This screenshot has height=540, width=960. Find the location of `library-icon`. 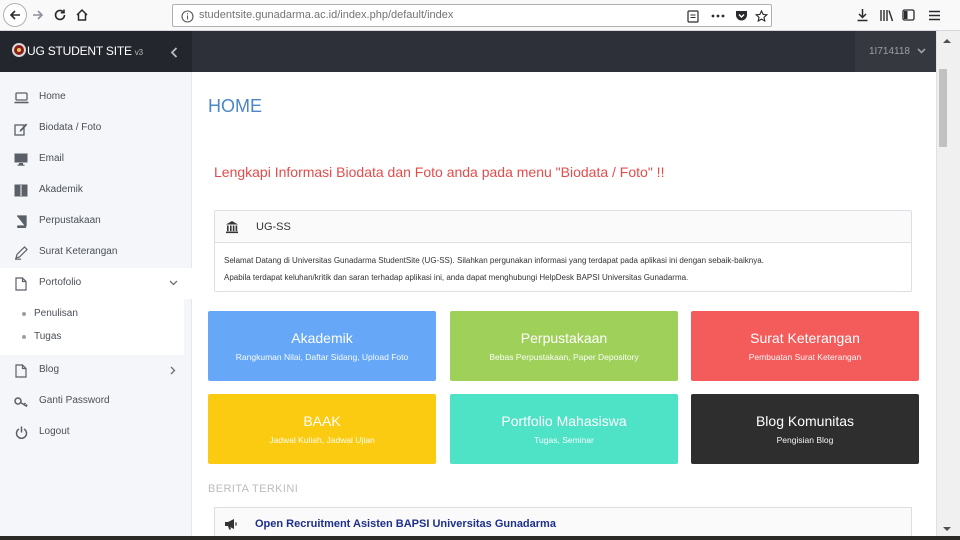

library-icon is located at coordinates (886, 15).